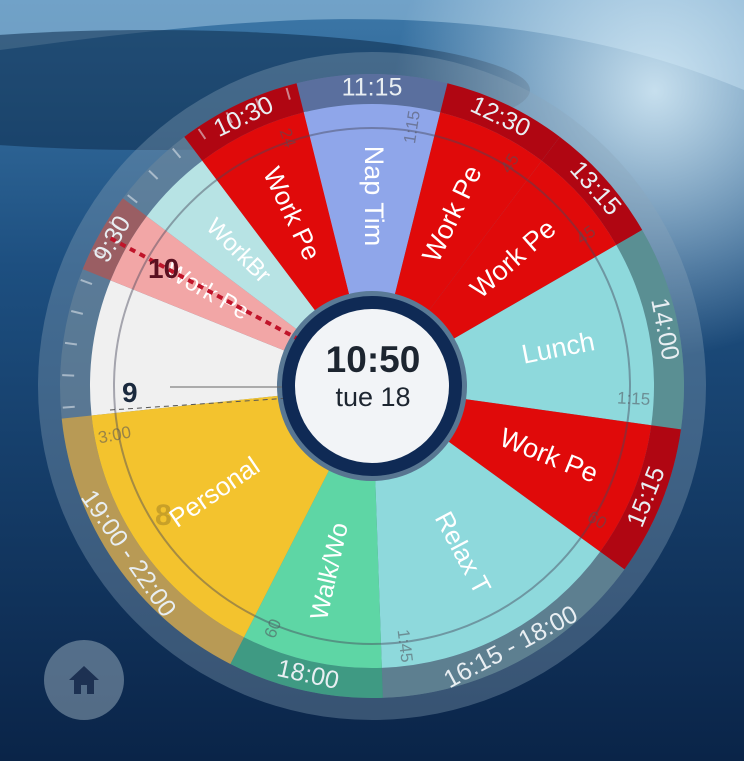 The height and width of the screenshot is (761, 744). What do you see at coordinates (373, 397) in the screenshot?
I see `current-date: tue 18` at bounding box center [373, 397].